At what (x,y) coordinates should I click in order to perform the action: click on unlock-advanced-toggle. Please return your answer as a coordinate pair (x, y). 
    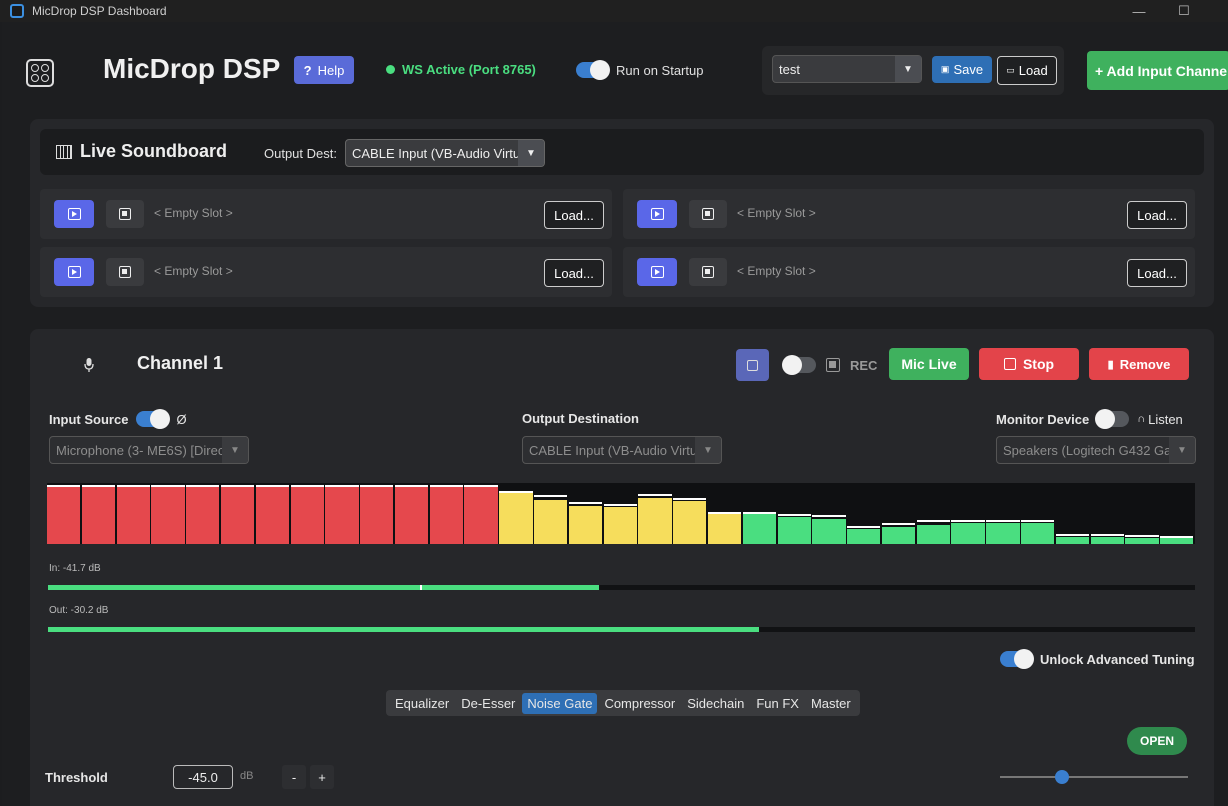
    Looking at the image, I should click on (1017, 659).